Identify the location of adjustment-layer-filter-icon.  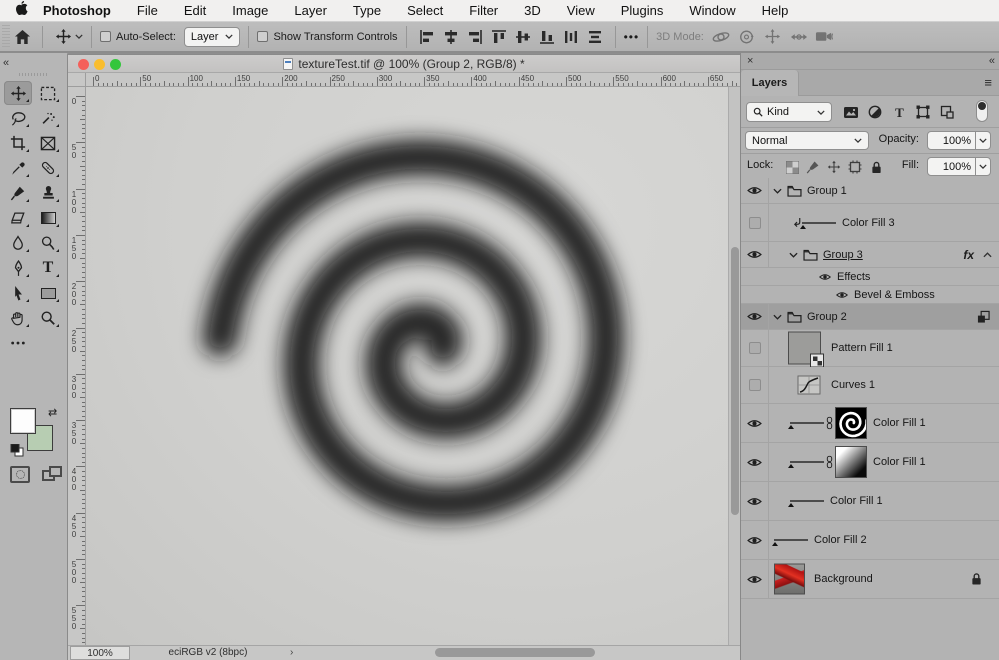
(875, 112).